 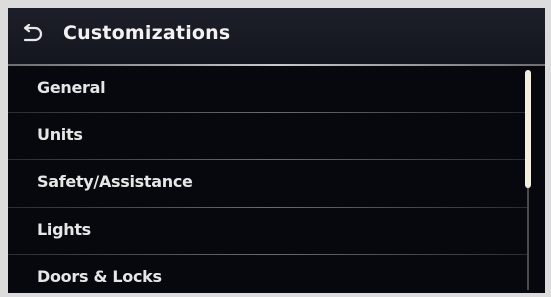 I want to click on menu-item-doors-locks: Doors & Locks, so click(x=263, y=274).